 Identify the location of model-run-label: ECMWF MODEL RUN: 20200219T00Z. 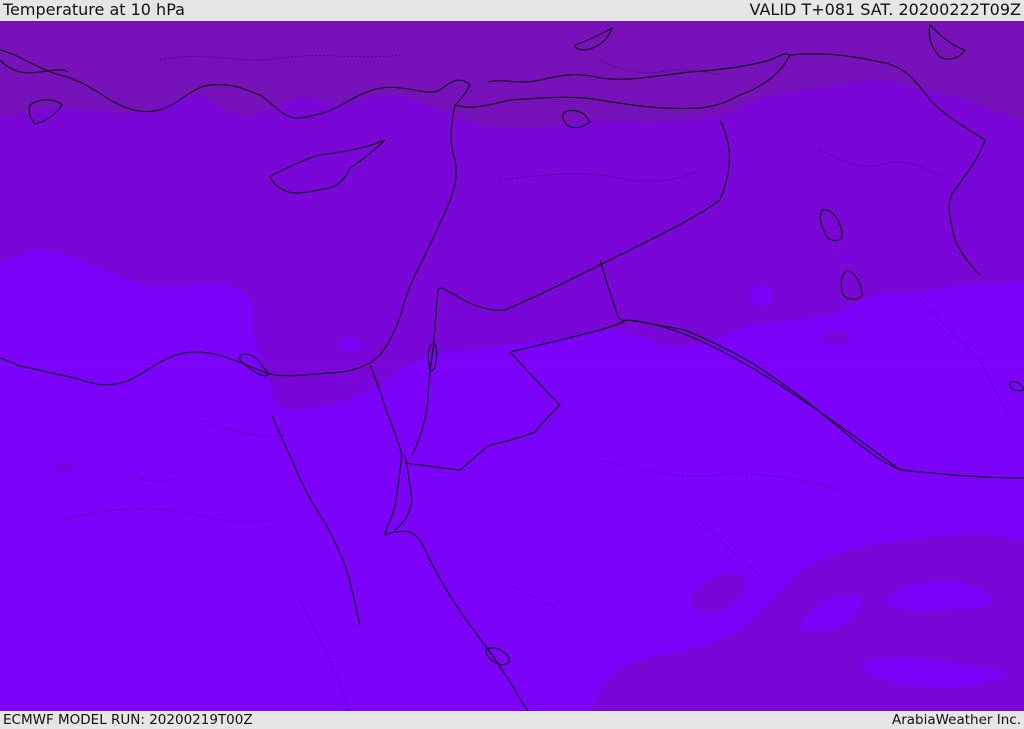
(128, 720).